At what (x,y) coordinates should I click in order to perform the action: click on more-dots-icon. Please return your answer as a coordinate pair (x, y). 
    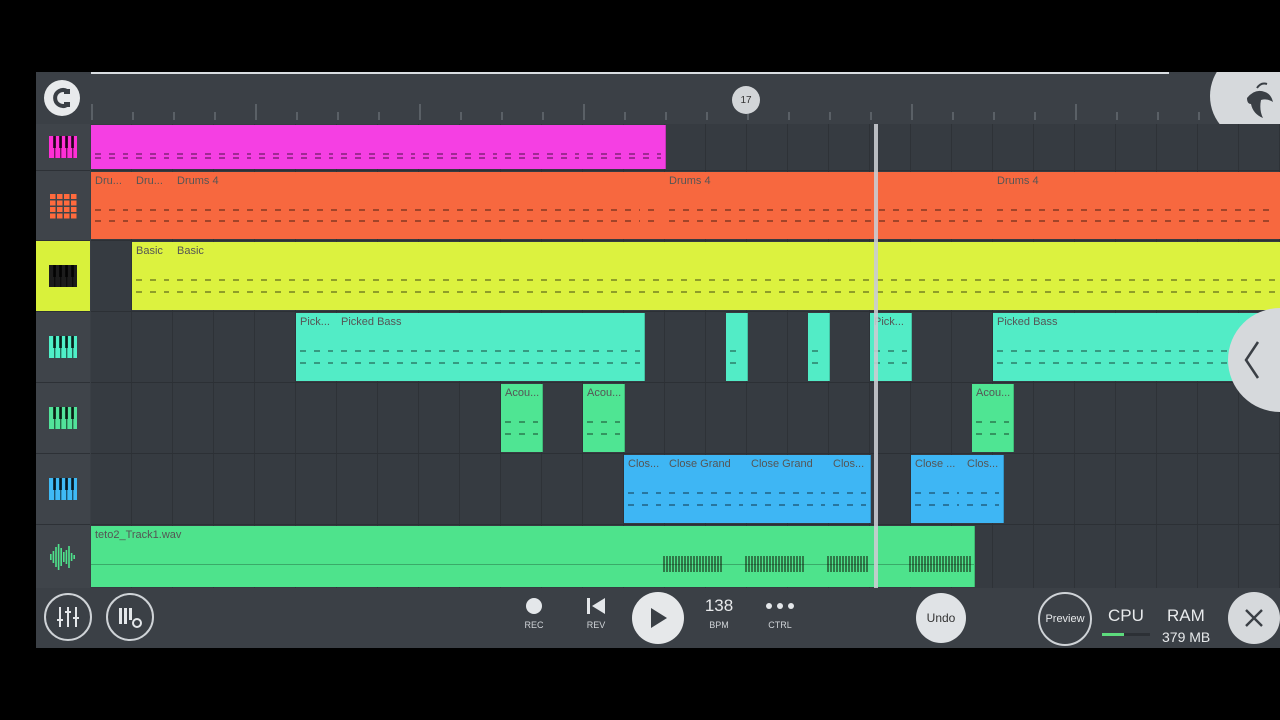
    Looking at the image, I should click on (780, 606).